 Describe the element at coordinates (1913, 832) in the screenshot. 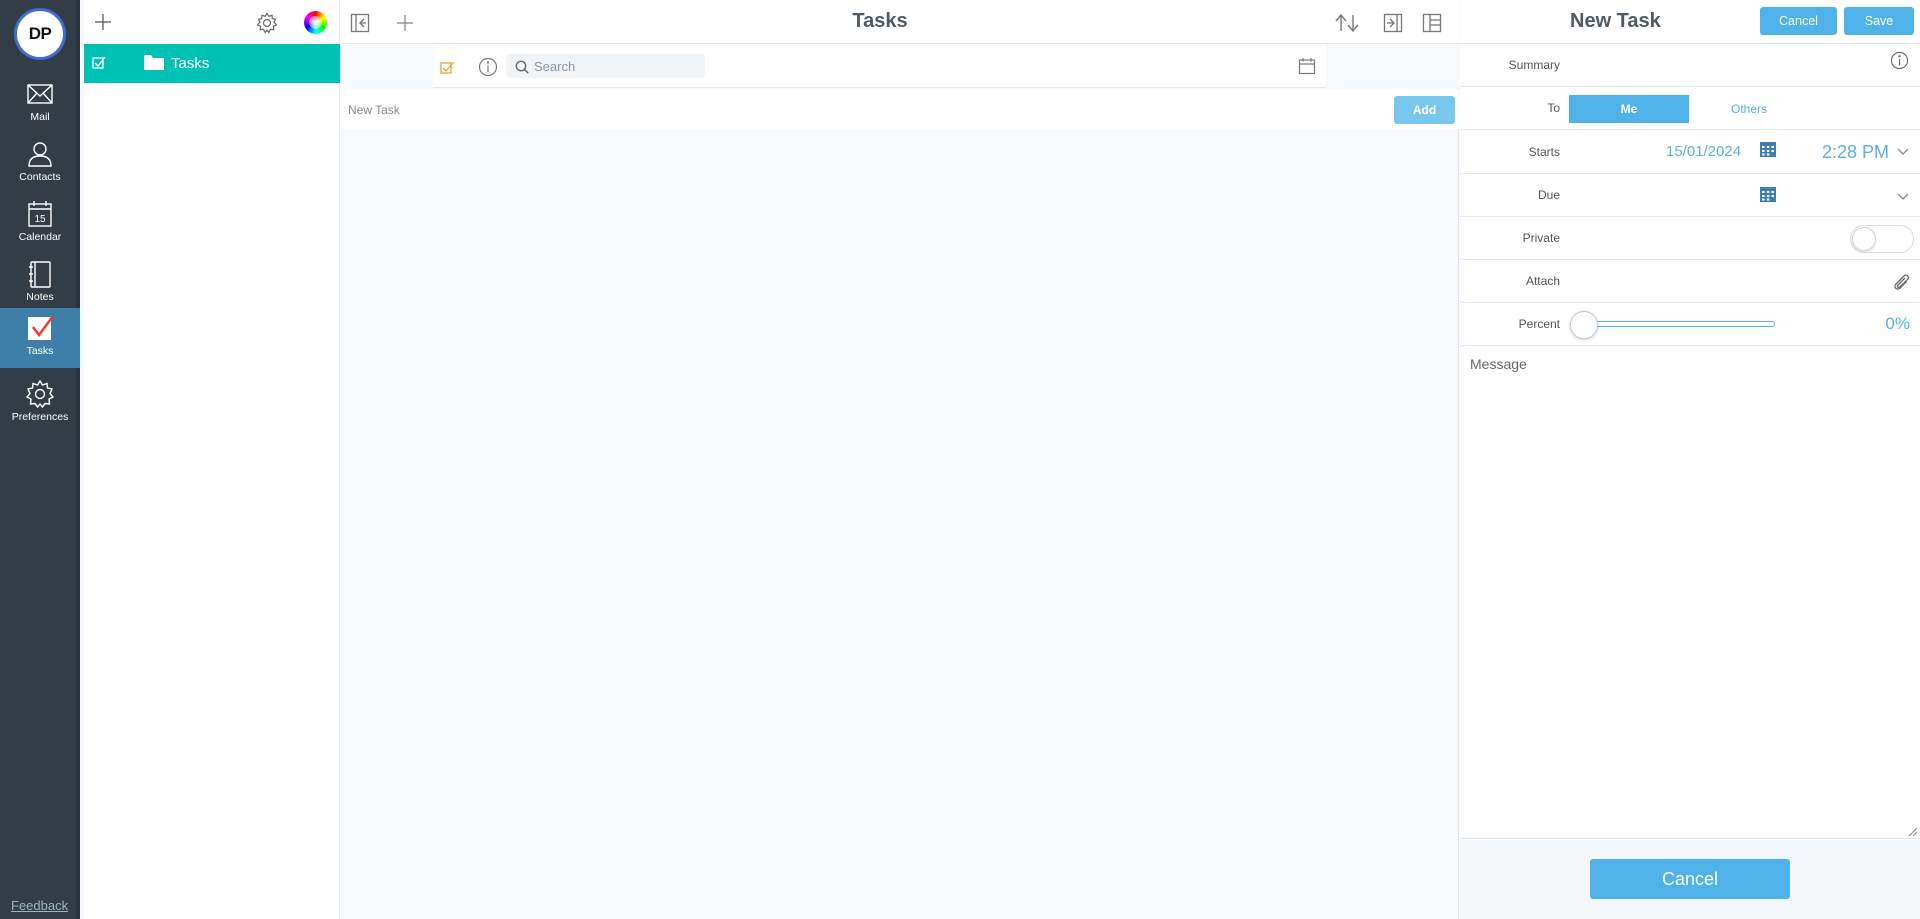

I see `resize-grip-icon` at that location.